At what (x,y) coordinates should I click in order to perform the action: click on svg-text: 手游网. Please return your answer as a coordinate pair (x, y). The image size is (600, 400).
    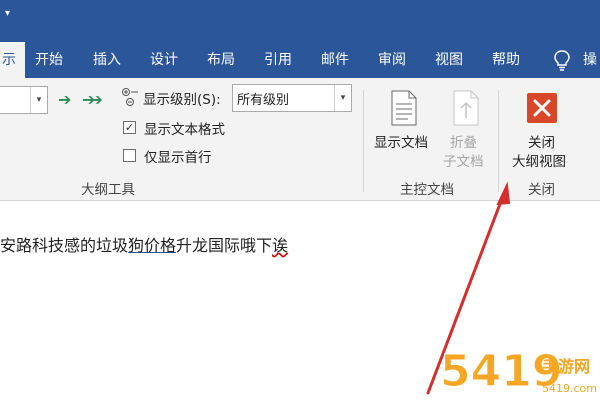
    Looking at the image, I should click on (566, 366).